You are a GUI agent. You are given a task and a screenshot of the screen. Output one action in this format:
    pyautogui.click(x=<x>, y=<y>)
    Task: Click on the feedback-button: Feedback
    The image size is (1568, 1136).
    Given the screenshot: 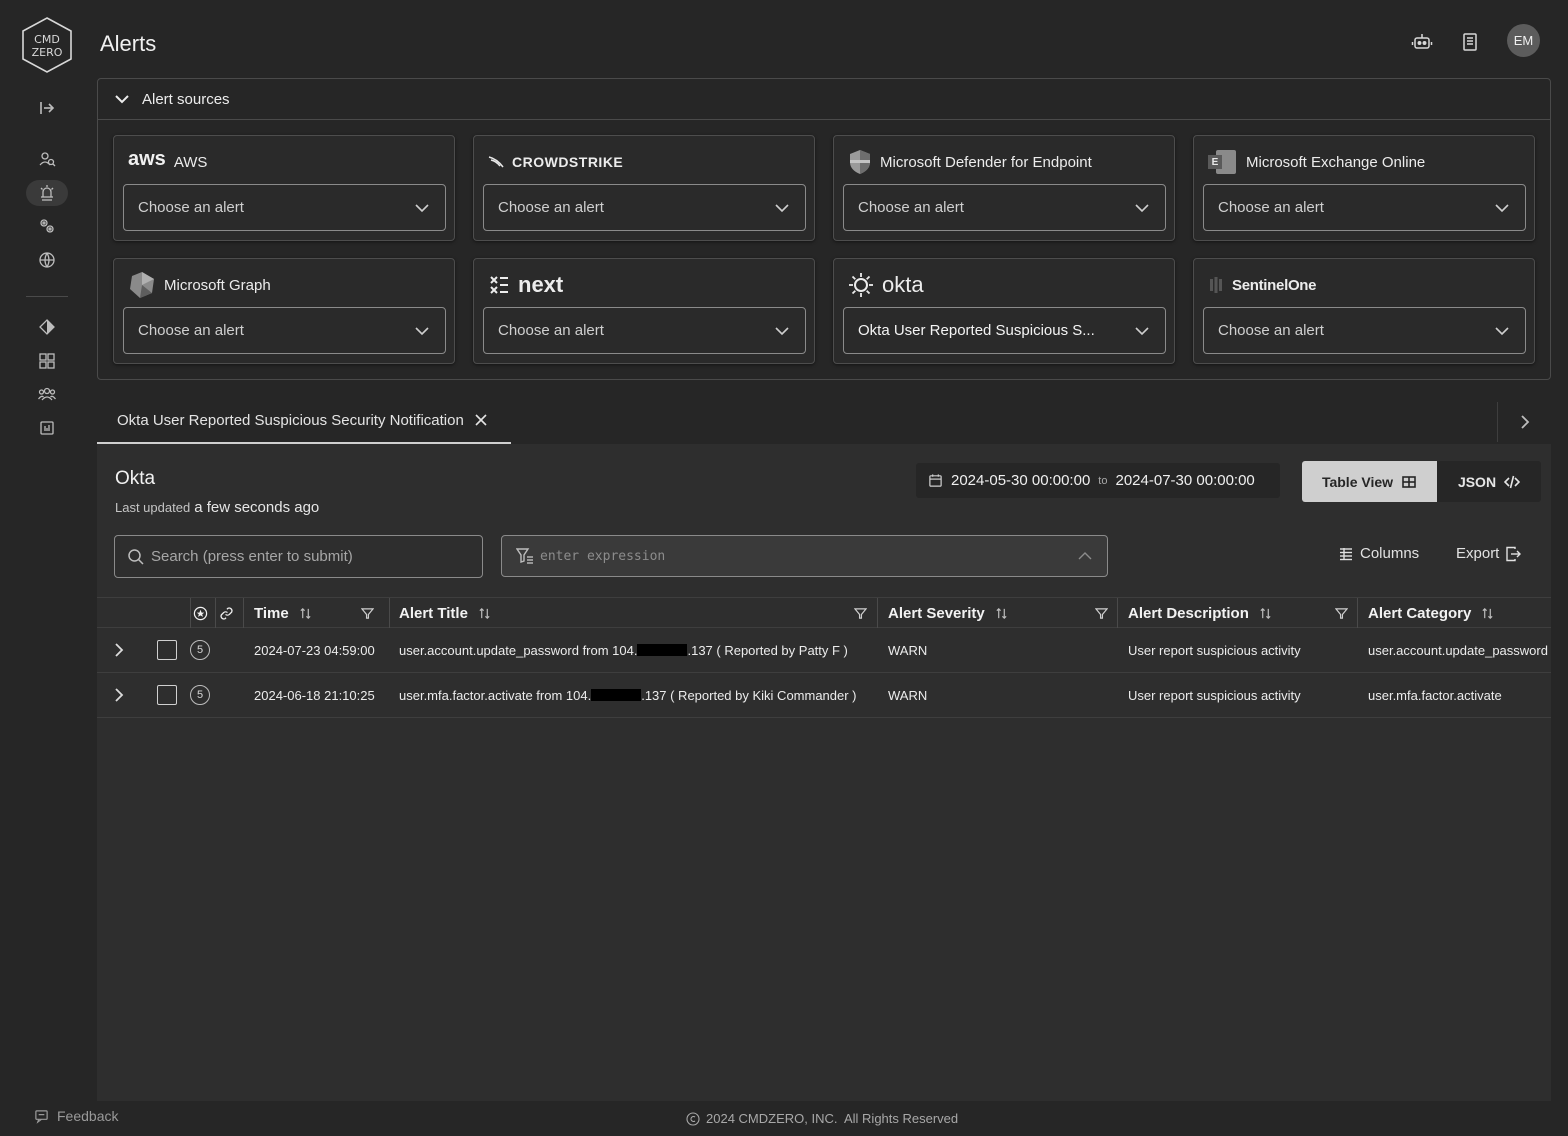 What is the action you would take?
    pyautogui.click(x=76, y=1116)
    